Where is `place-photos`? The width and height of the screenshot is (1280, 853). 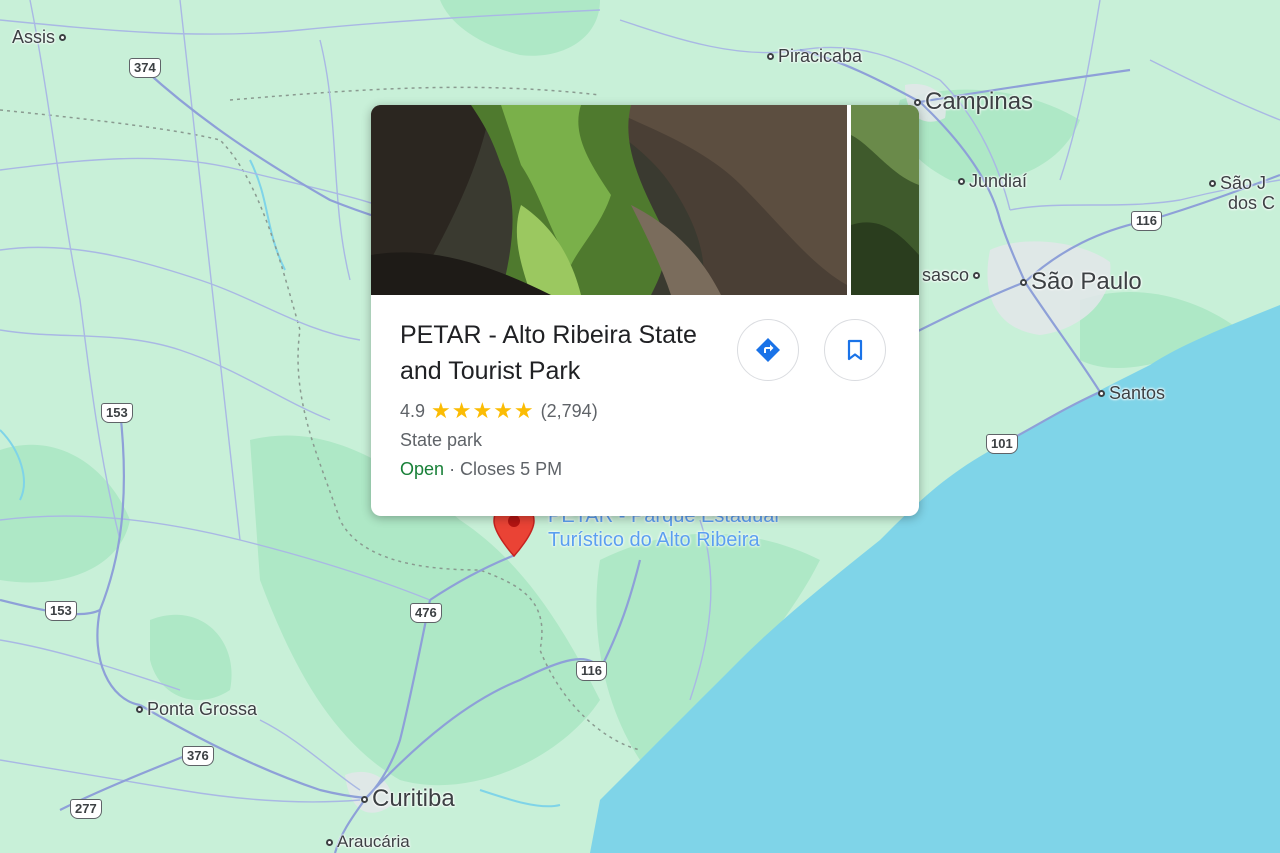 place-photos is located at coordinates (645, 200).